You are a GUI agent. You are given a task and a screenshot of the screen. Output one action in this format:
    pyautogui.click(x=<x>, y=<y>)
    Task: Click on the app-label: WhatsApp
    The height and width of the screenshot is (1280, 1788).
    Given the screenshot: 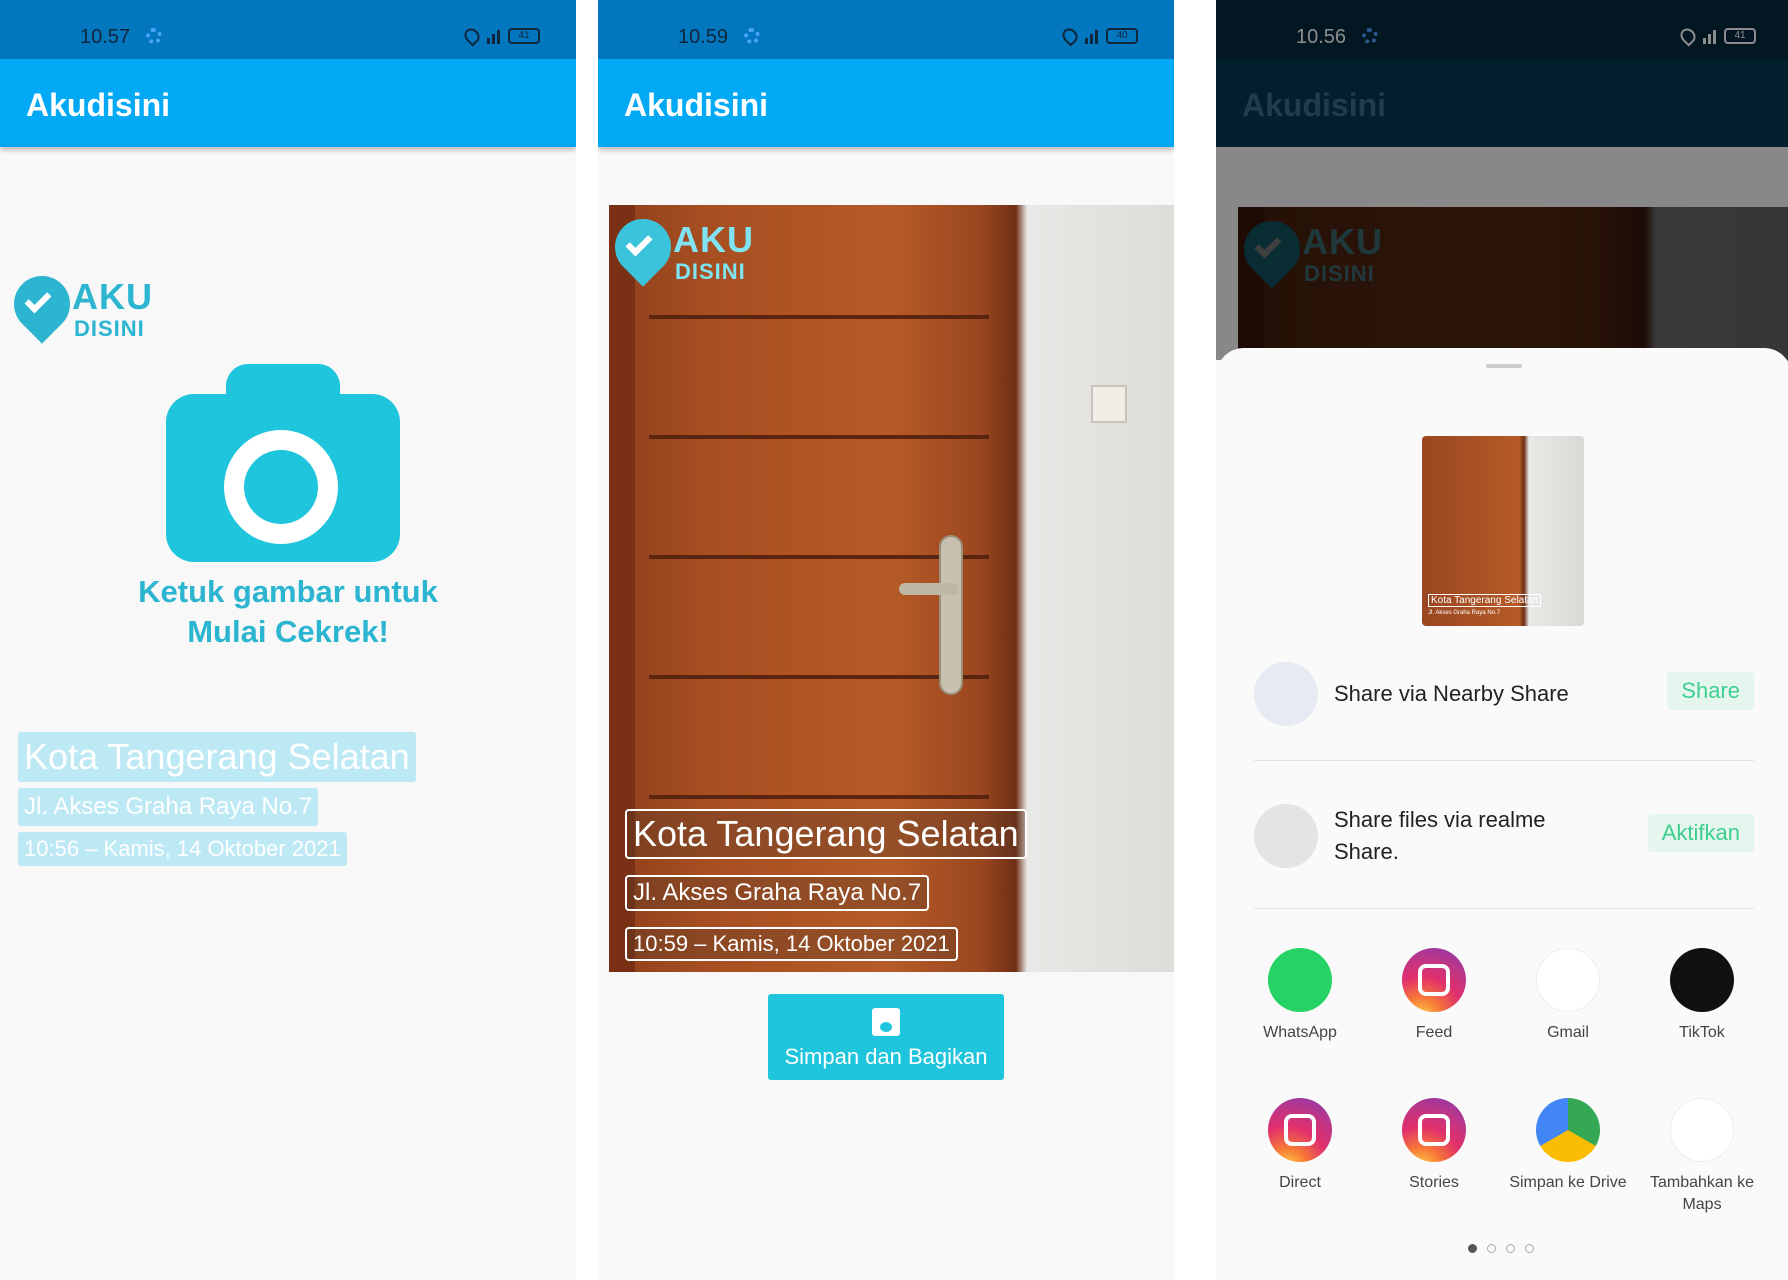 What is the action you would take?
    pyautogui.click(x=1300, y=1032)
    